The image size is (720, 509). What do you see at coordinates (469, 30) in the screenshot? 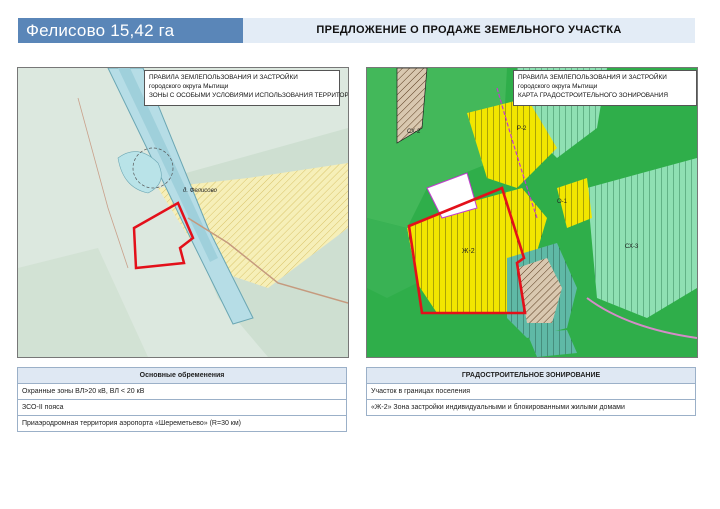
I see `offer-banner: ПРЕДЛОЖЕНИЕ О ПРОДАЖЕ ЗЕМЕЛЬНОГО УЧАСТКА` at bounding box center [469, 30].